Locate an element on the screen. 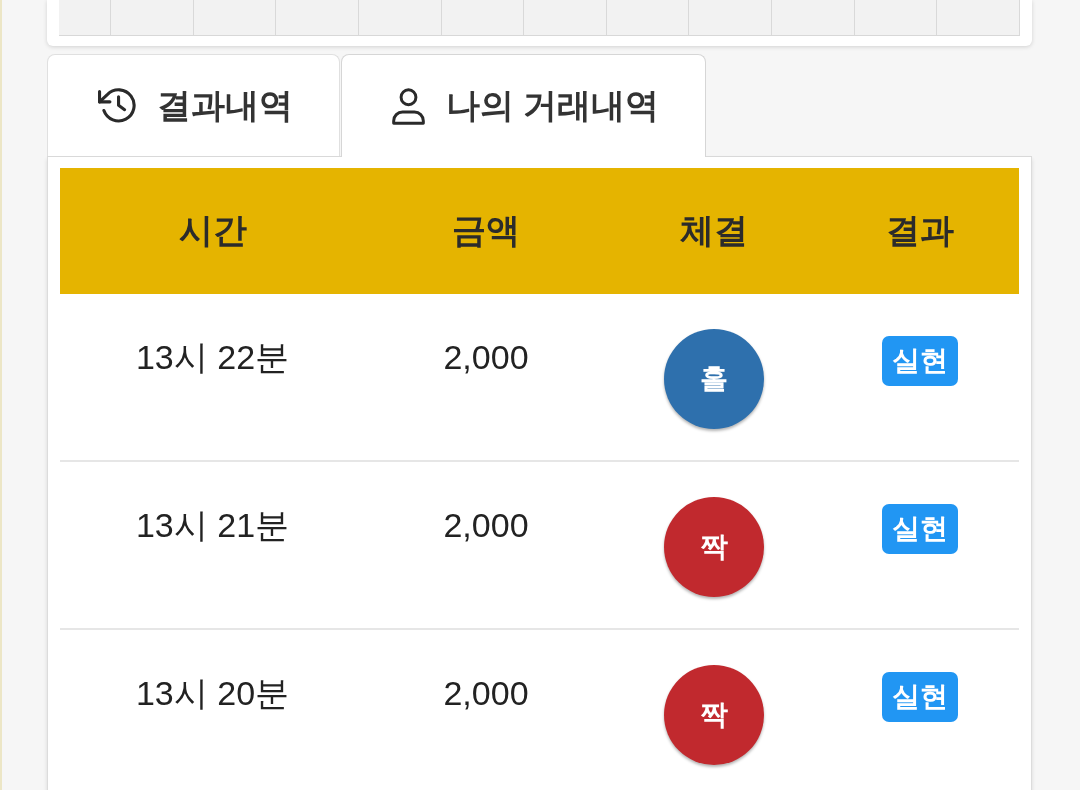  table-cell: 13시 21분 is located at coordinates (212, 525).